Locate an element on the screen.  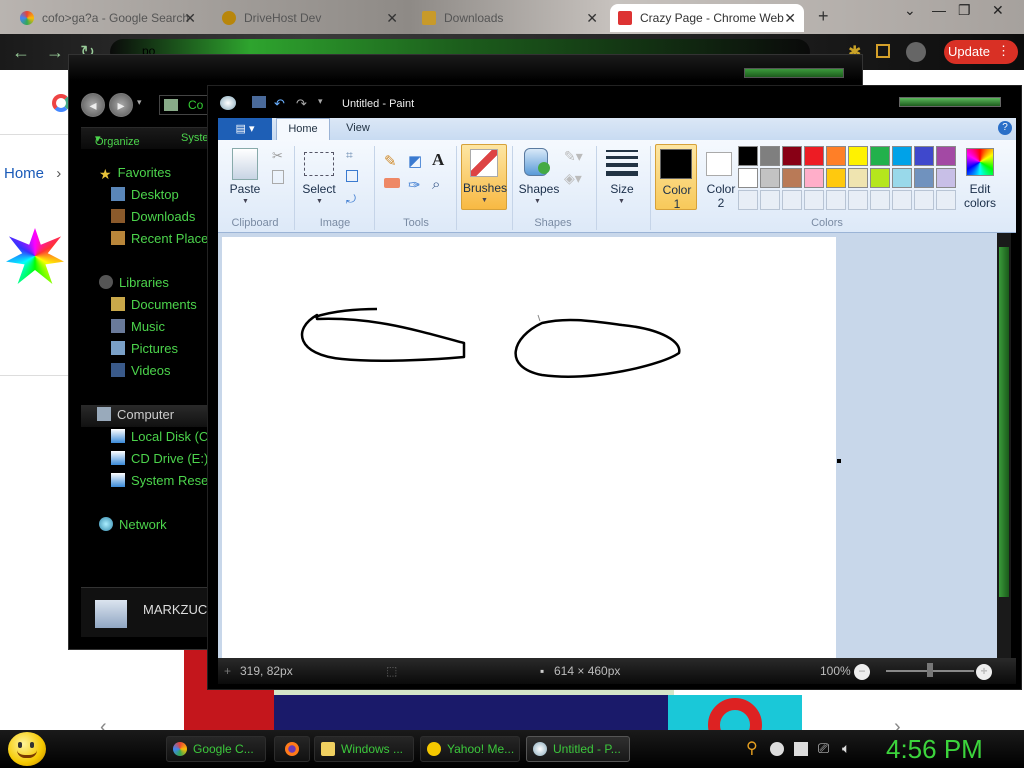
organize-button: Organize ▾ is located at coordinates (117, 140).